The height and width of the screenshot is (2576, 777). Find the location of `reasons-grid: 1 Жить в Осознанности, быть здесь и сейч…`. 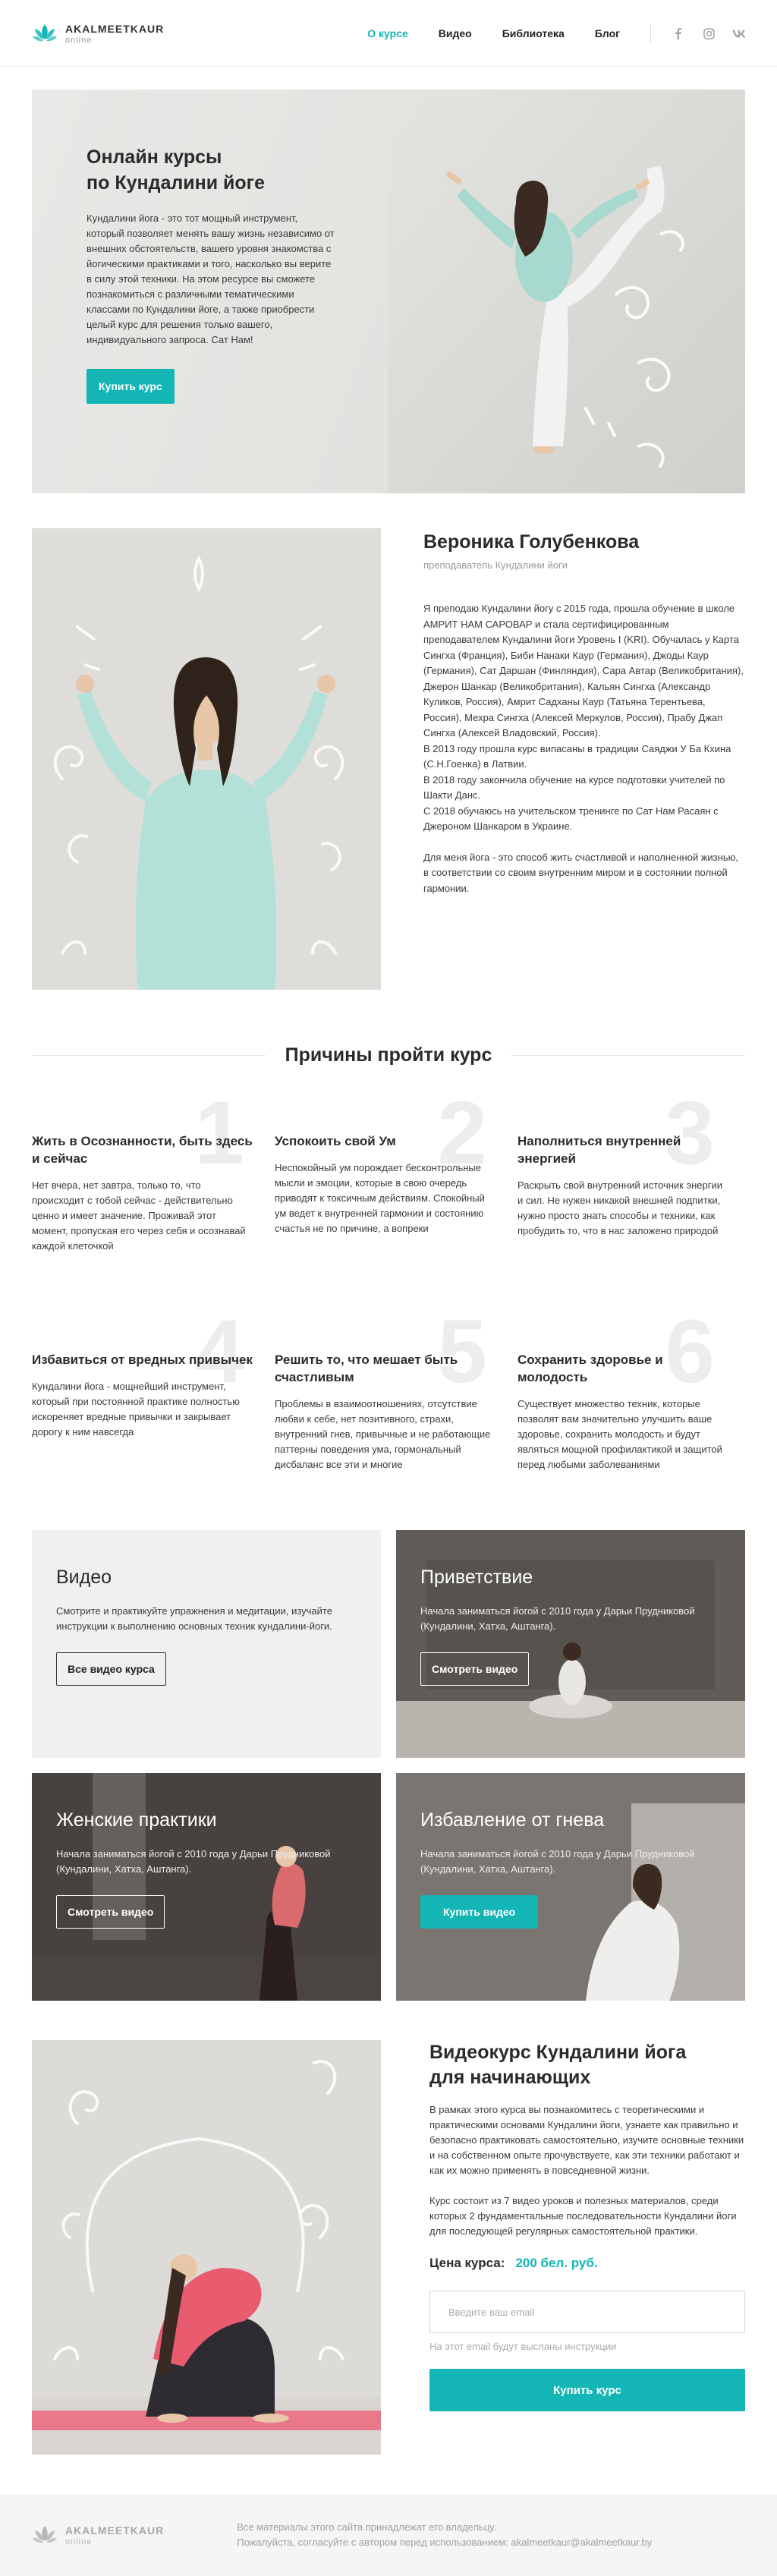

reasons-grid: 1 Жить в Осознанности, быть здесь и сейч… is located at coordinates (388, 1294).